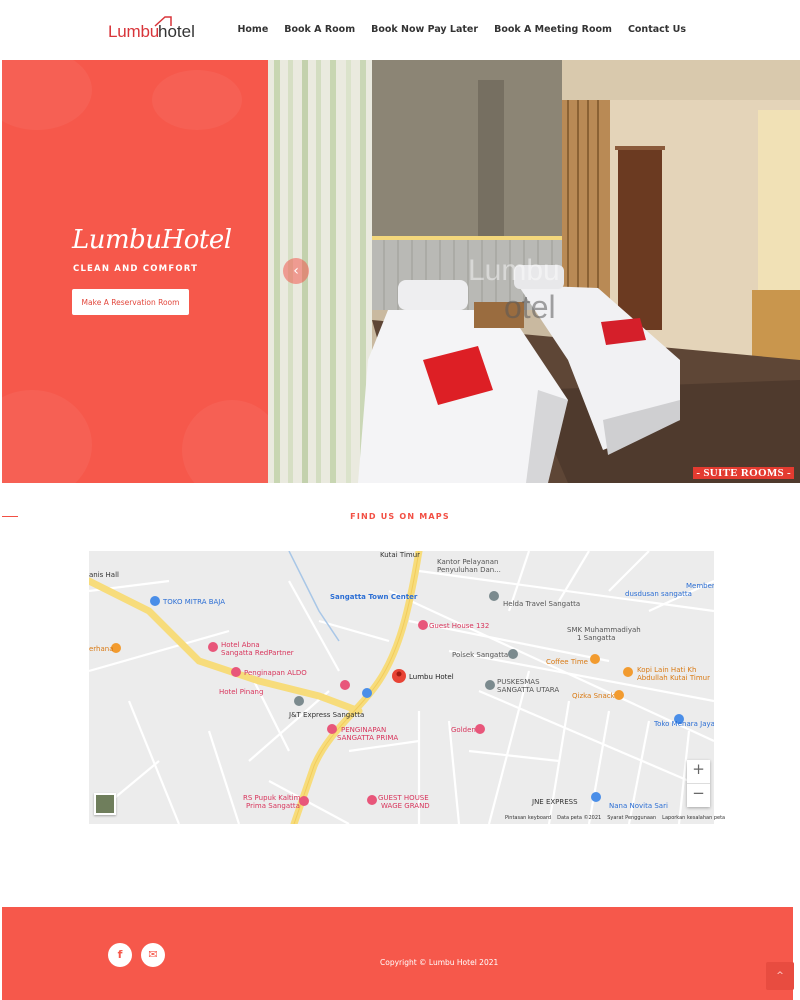 This screenshot has height=1000, width=800. I want to click on map-label: SMK Muhammadiyah, so click(604, 630).